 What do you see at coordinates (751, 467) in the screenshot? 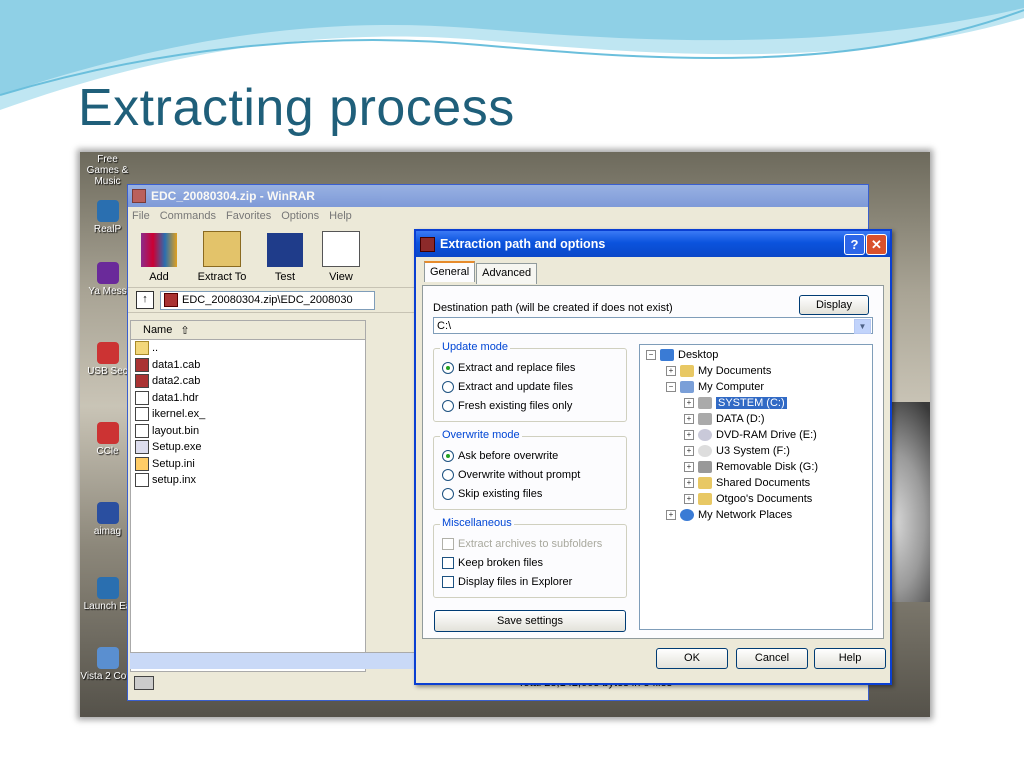
I see `tree-node: + Removable Disk (G:)` at bounding box center [751, 467].